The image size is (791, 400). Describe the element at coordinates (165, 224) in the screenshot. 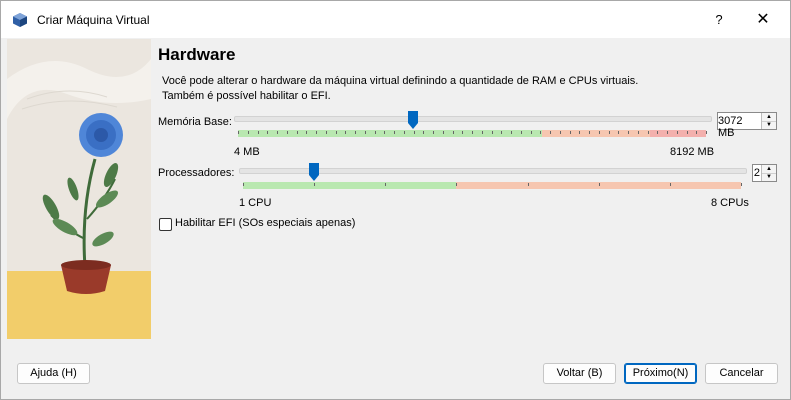

I see `efi-checkbox` at that location.